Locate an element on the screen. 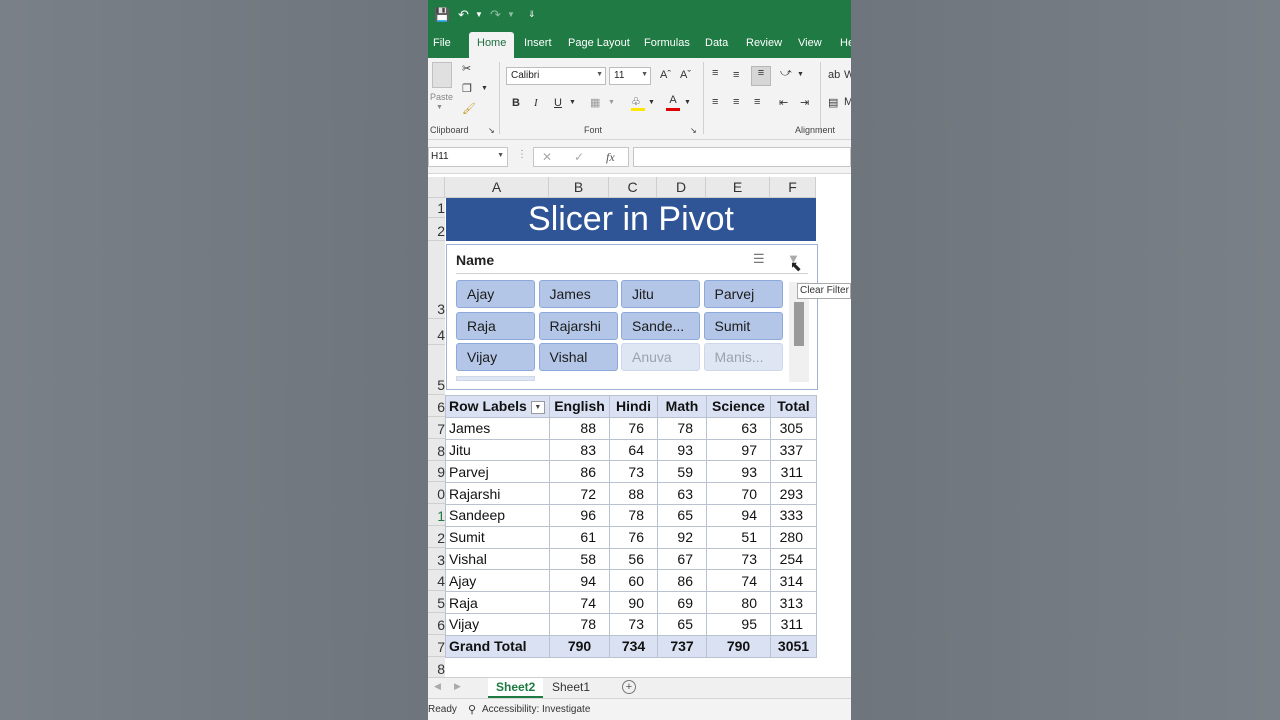 This screenshot has width=1280, height=720. pivot-cell: 67 is located at coordinates (682, 559).